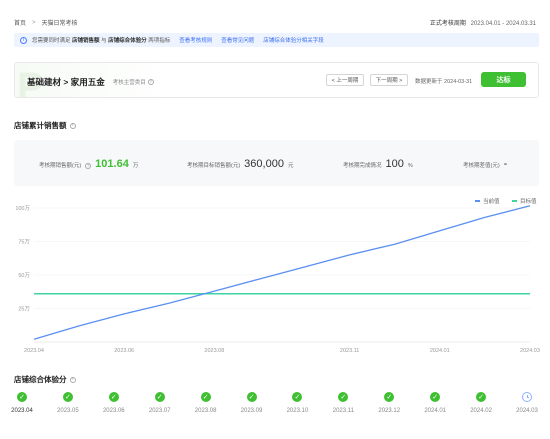 The height and width of the screenshot is (439, 550). I want to click on stat-target-unit: 元, so click(290, 166).